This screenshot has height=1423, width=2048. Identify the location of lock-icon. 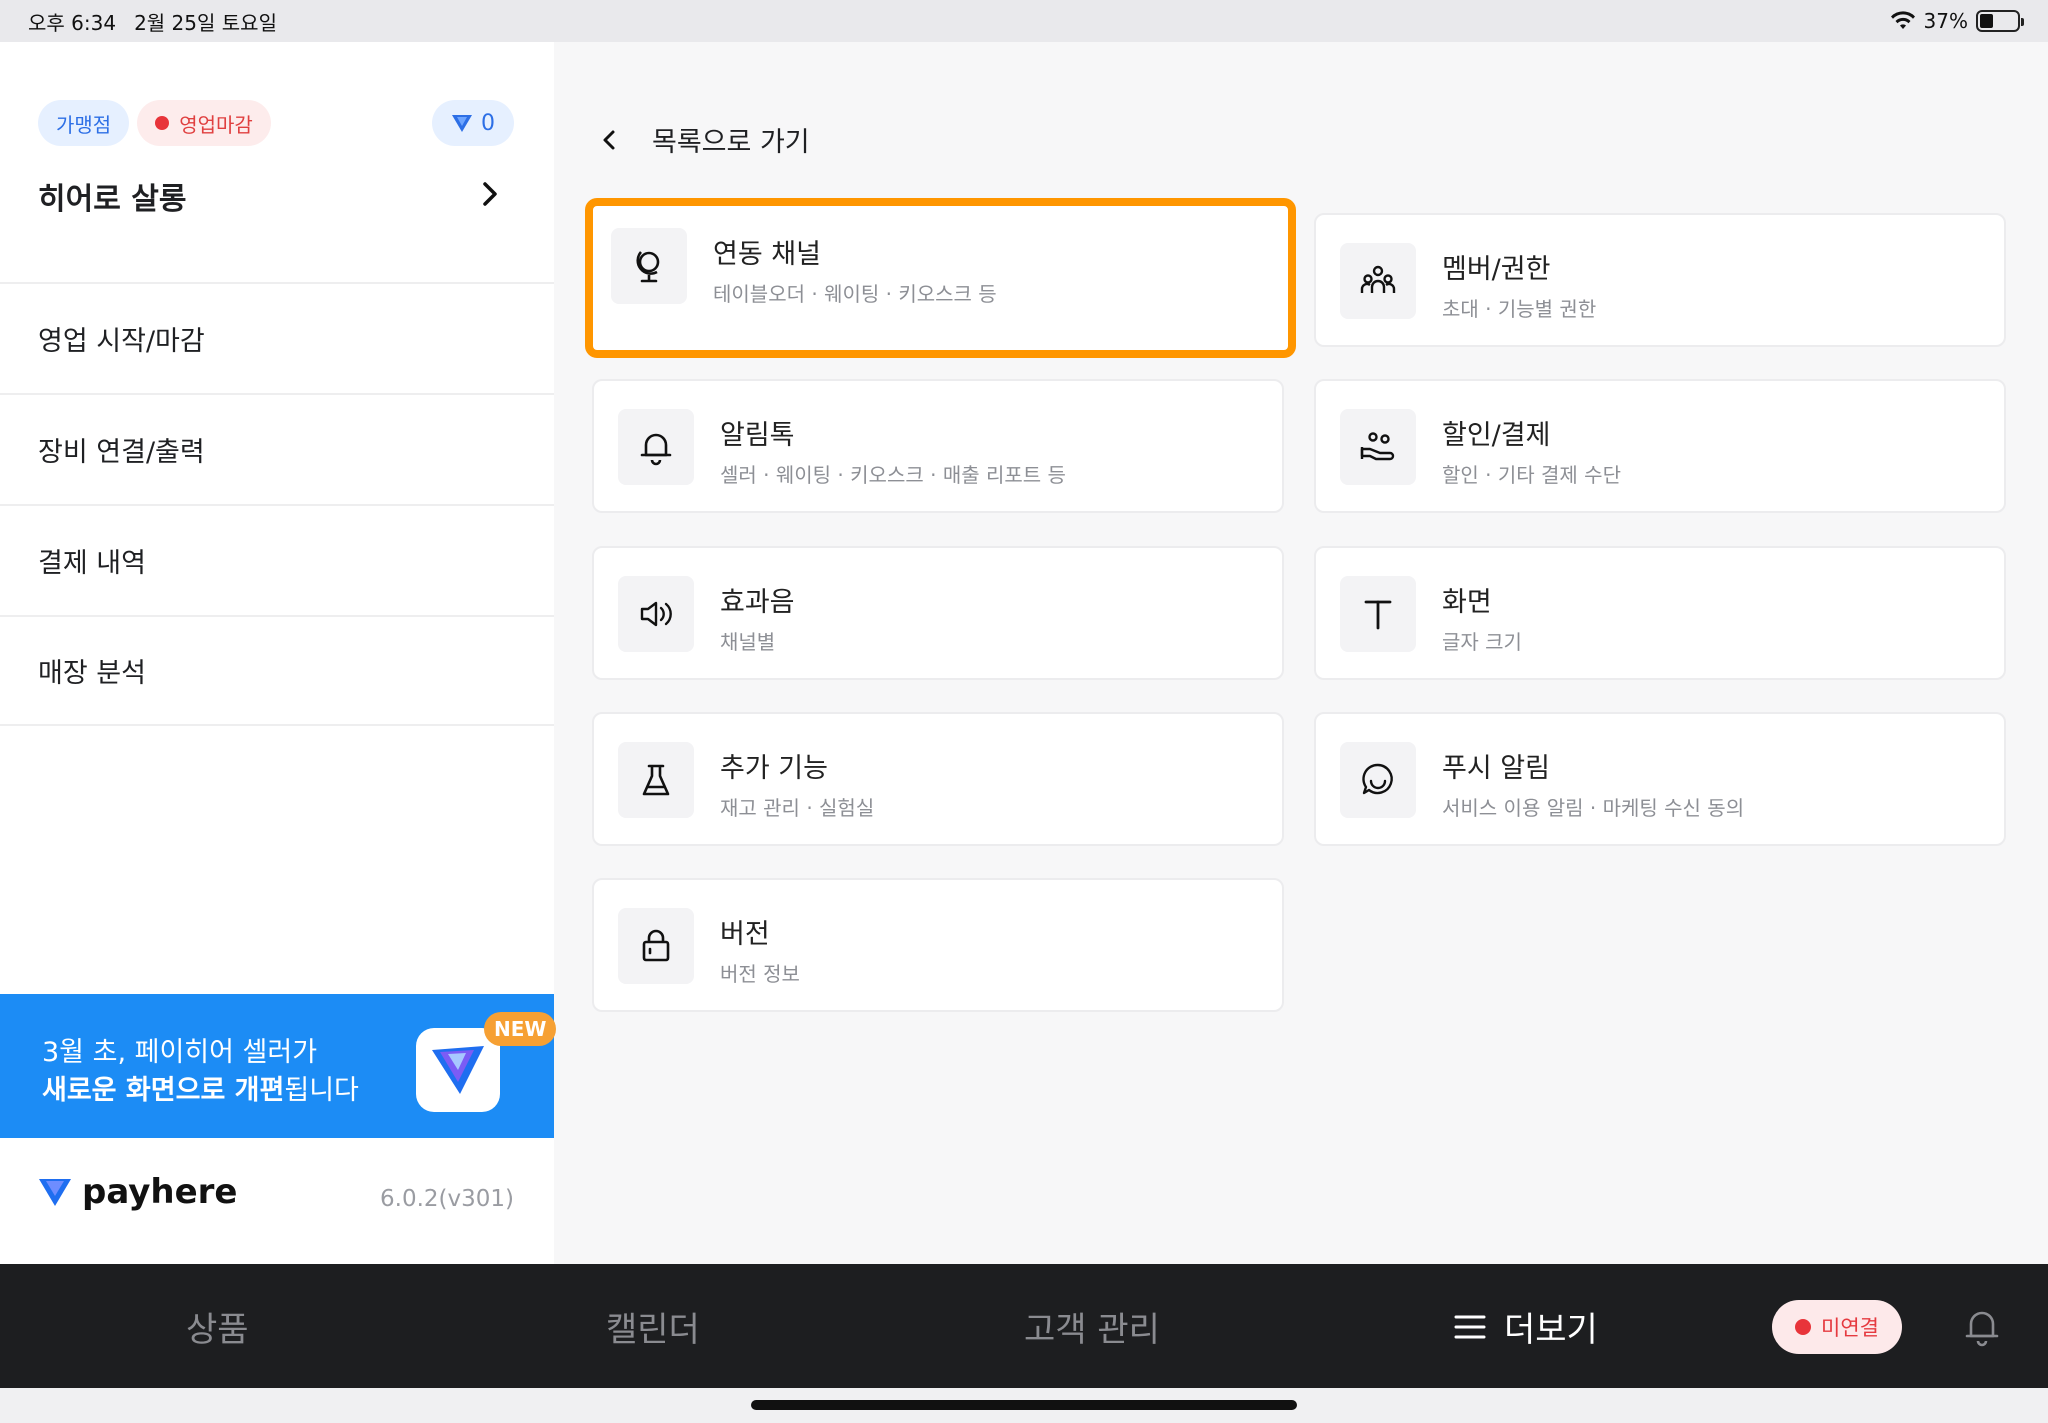
(656, 945).